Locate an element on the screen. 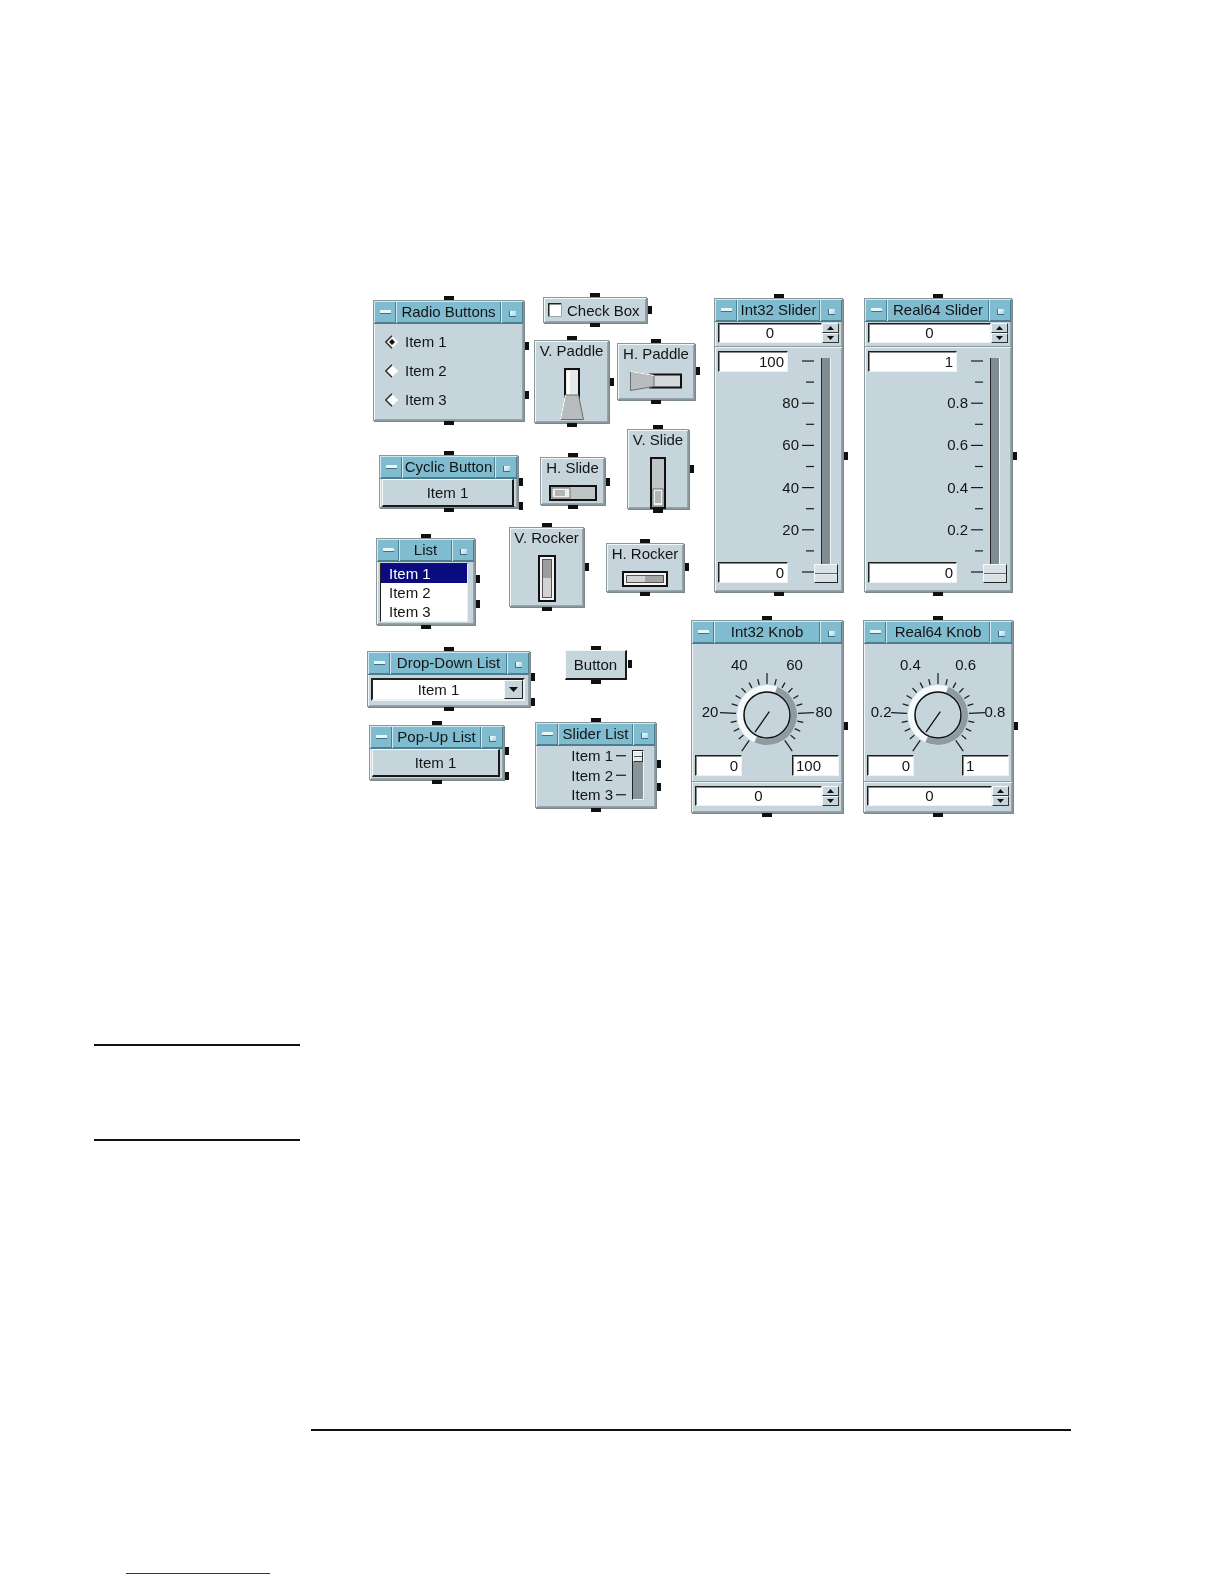 The image size is (1224, 1584). dash-icon is located at coordinates (726, 310).